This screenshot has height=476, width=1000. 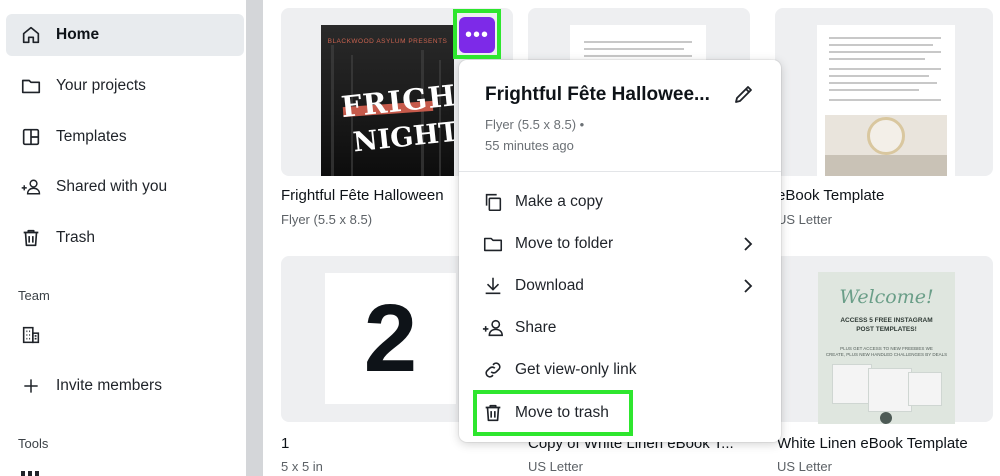 I want to click on menu-item-share: Share, so click(x=620, y=328).